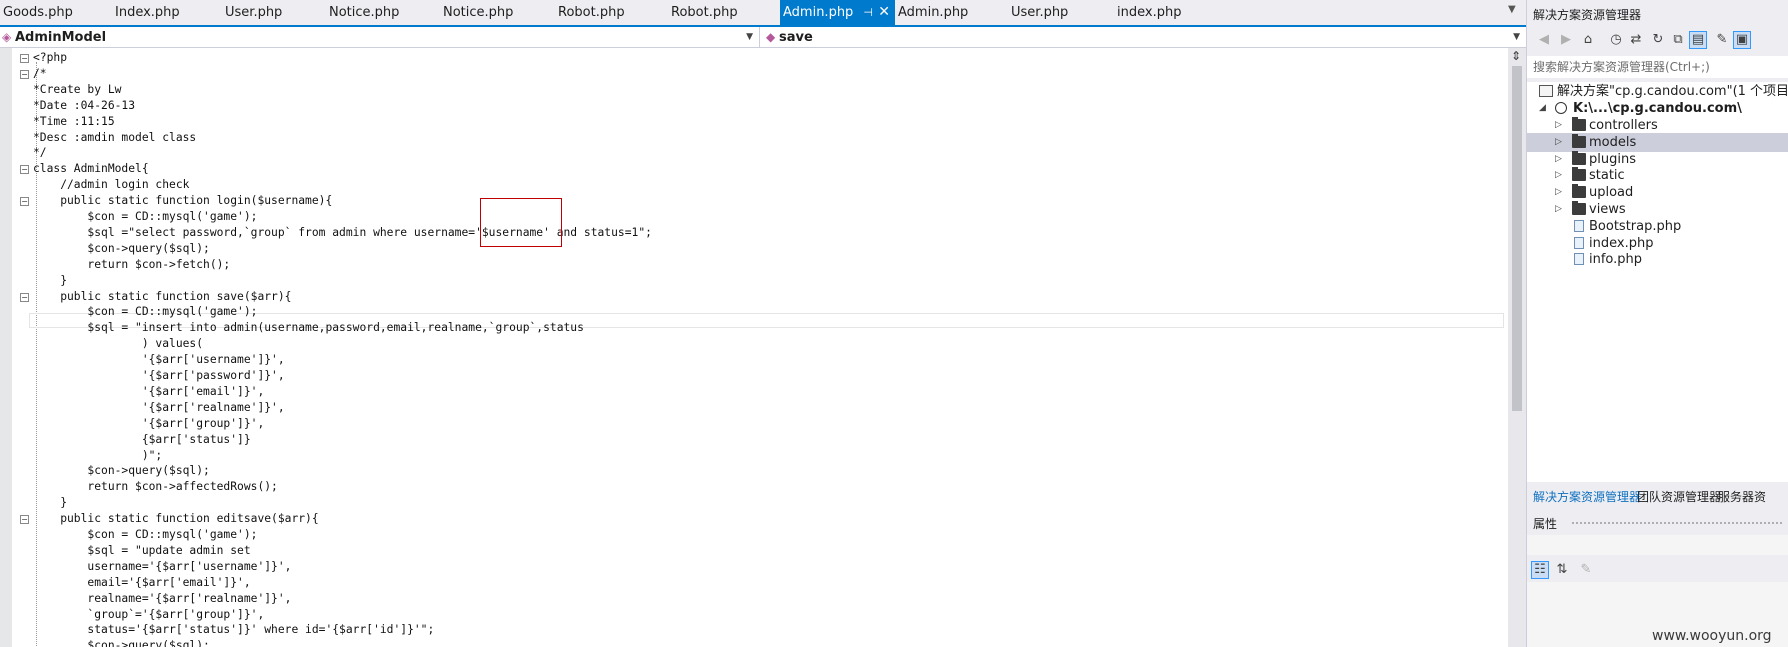 This screenshot has width=1788, height=647. What do you see at coordinates (1587, 497) in the screenshot?
I see `tab-solution-explorer: 解决方案资源管理器` at bounding box center [1587, 497].